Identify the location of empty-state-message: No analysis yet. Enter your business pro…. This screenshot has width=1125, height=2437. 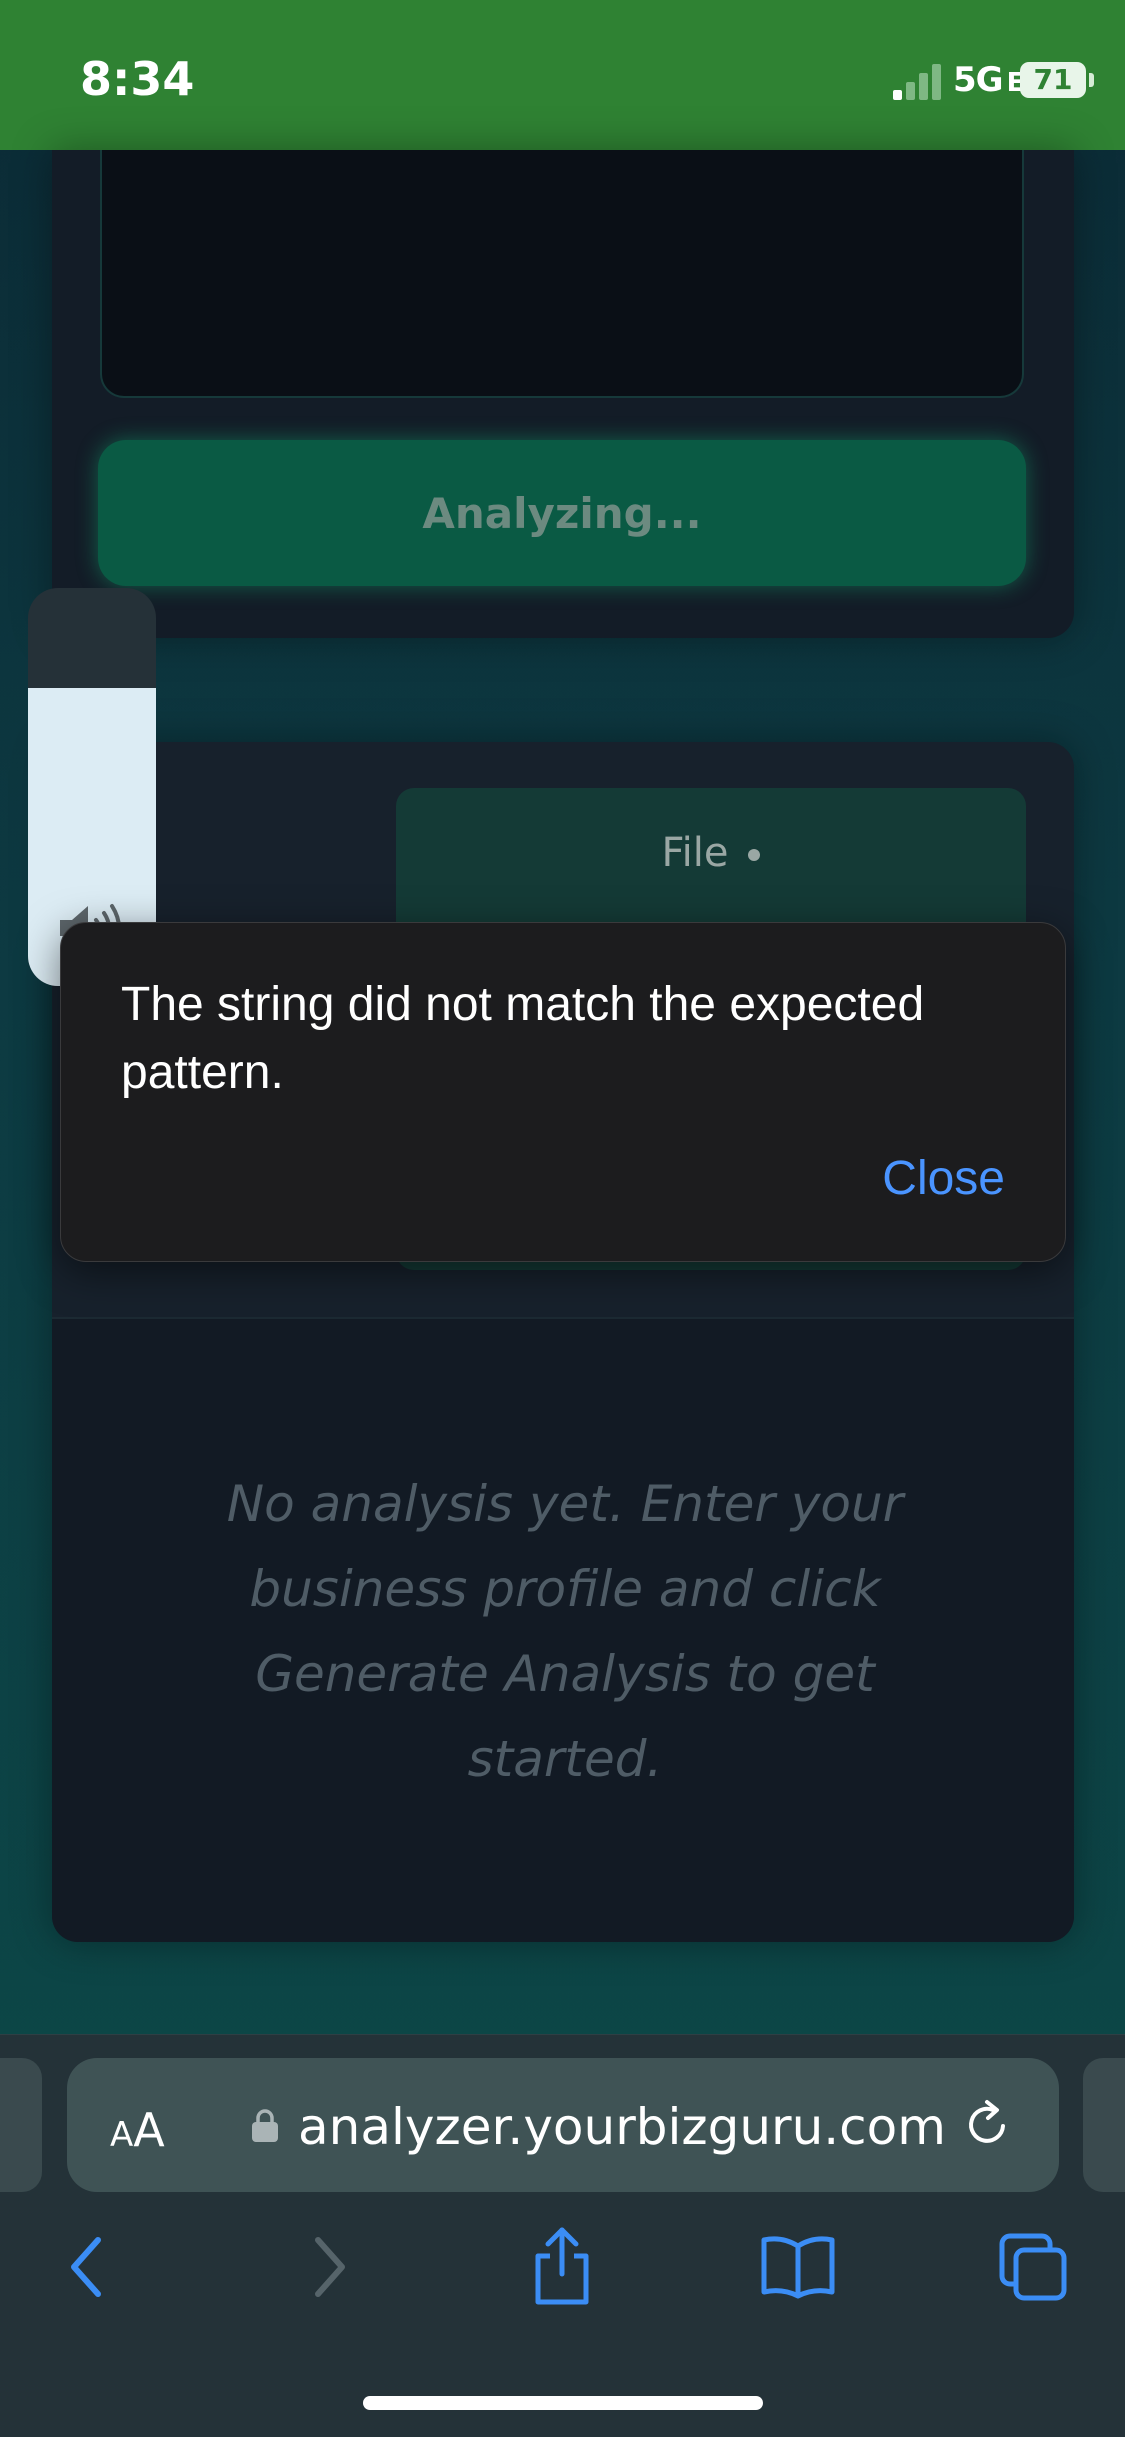
(565, 1631).